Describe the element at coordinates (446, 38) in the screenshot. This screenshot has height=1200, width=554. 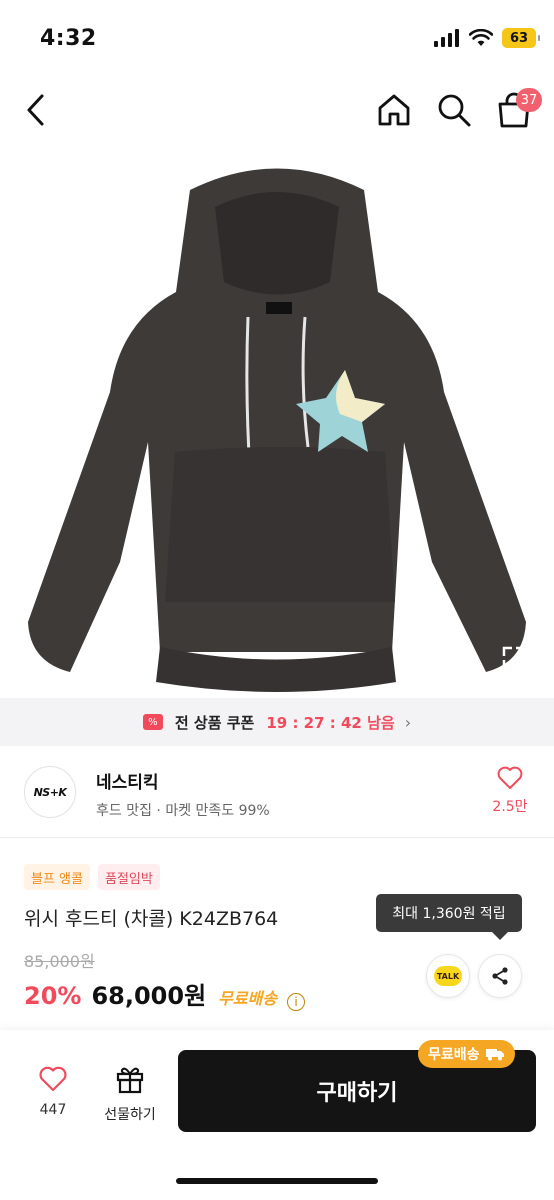
I see `cellular-signal-icon` at that location.